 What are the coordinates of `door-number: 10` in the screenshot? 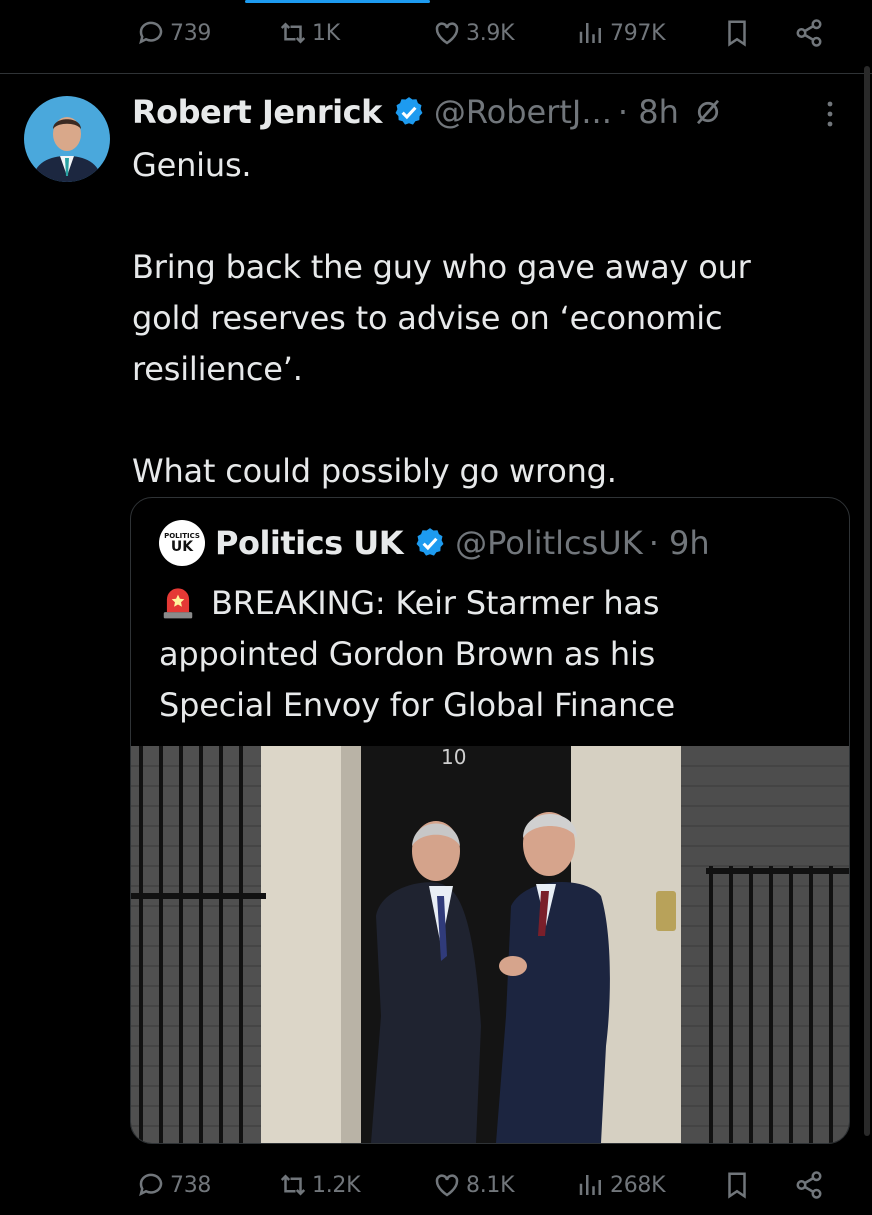 It's located at (453, 757).